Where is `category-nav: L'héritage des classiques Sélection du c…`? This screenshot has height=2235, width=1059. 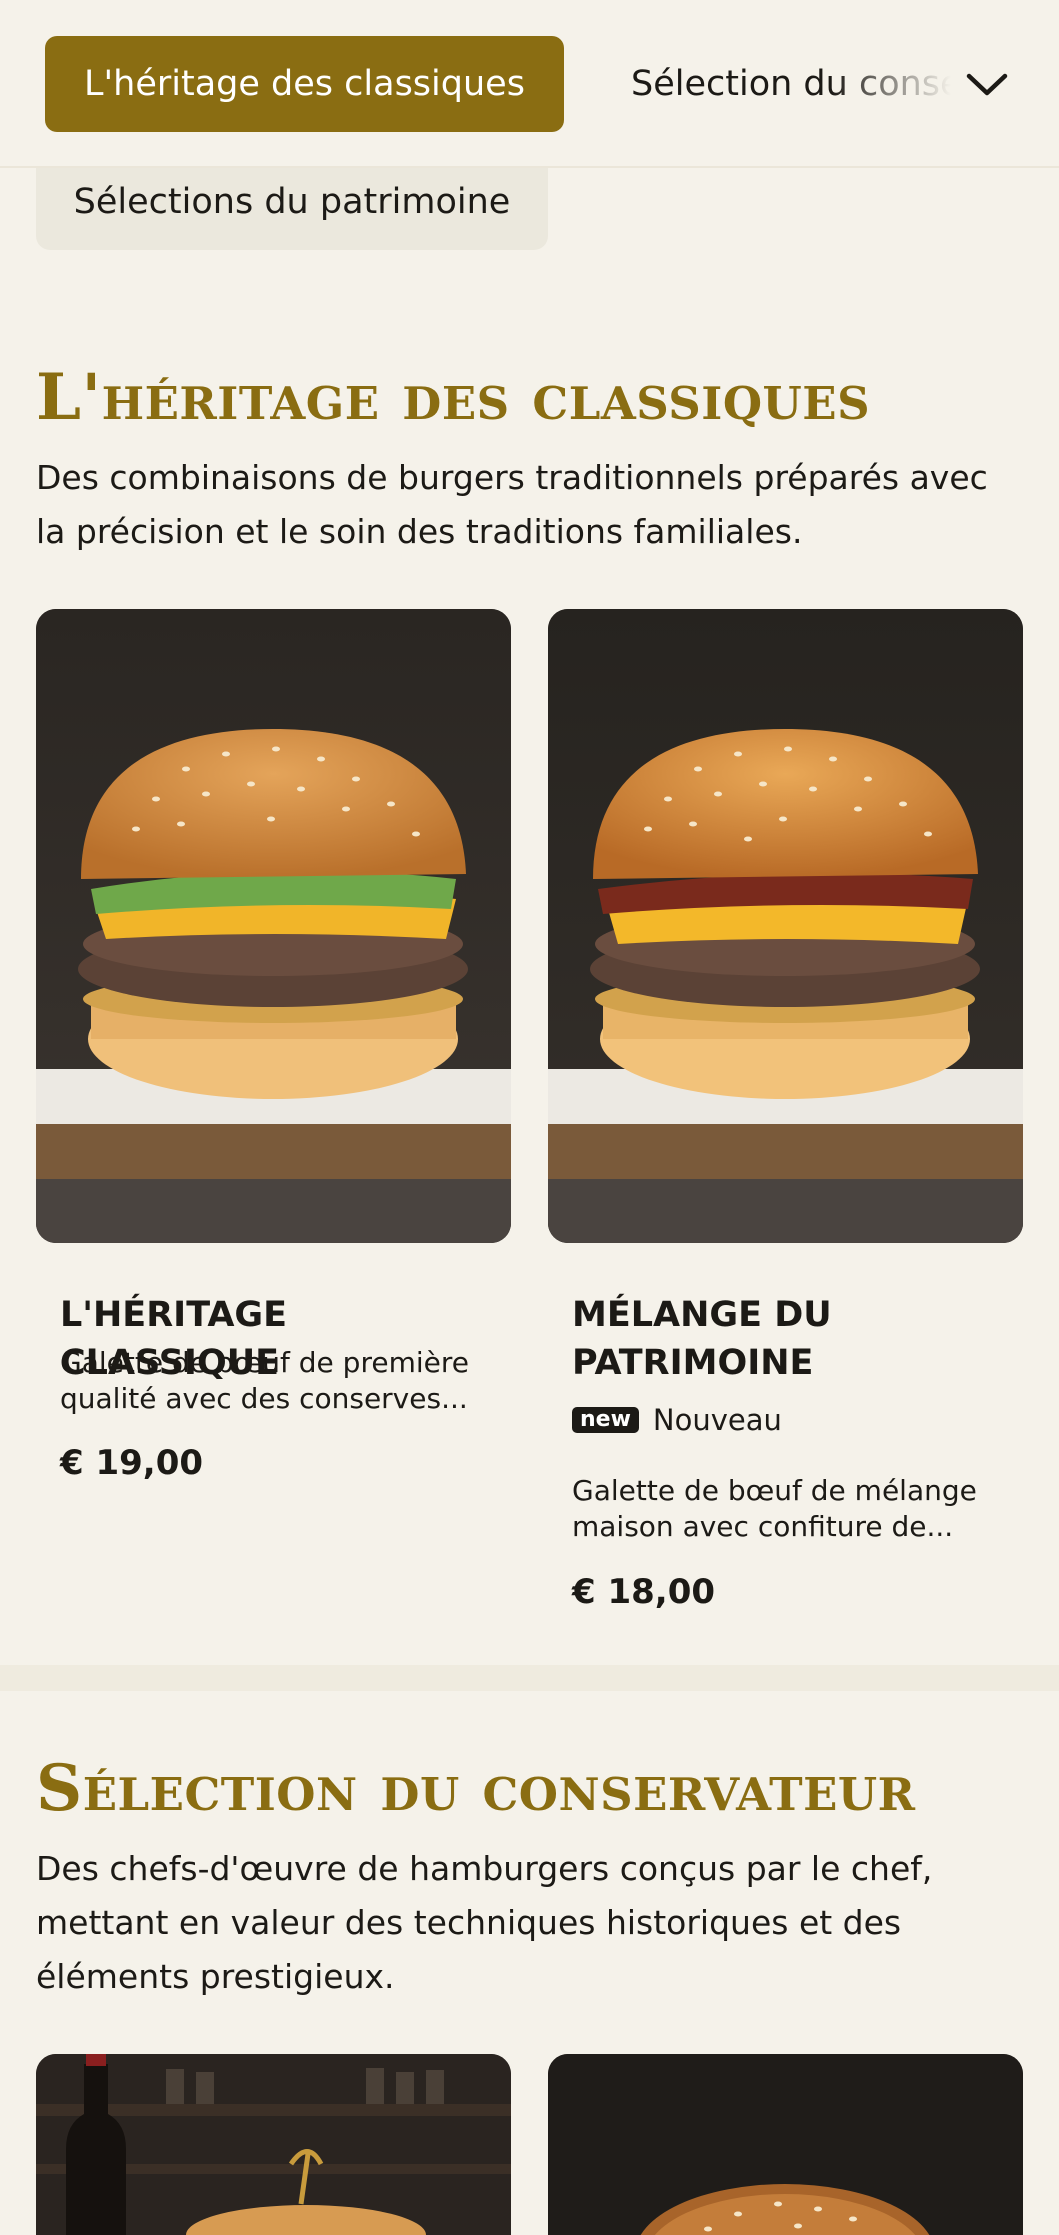 category-nav: L'héritage des classiques Sélection du c… is located at coordinates (529, 84).